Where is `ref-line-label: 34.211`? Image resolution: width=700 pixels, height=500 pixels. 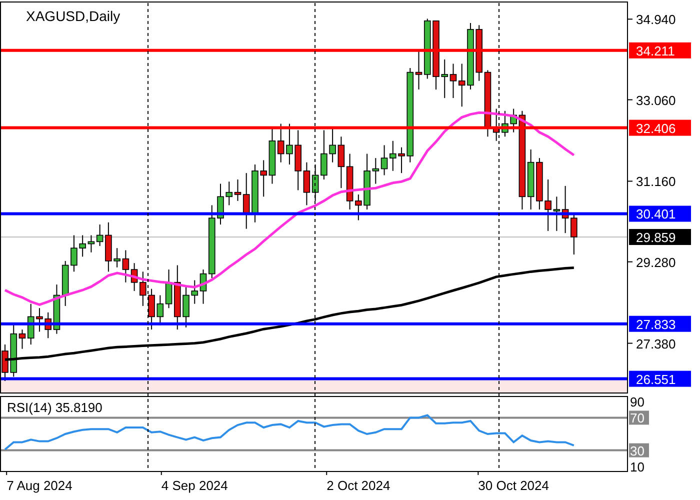
ref-line-label: 34.211 is located at coordinates (655, 50).